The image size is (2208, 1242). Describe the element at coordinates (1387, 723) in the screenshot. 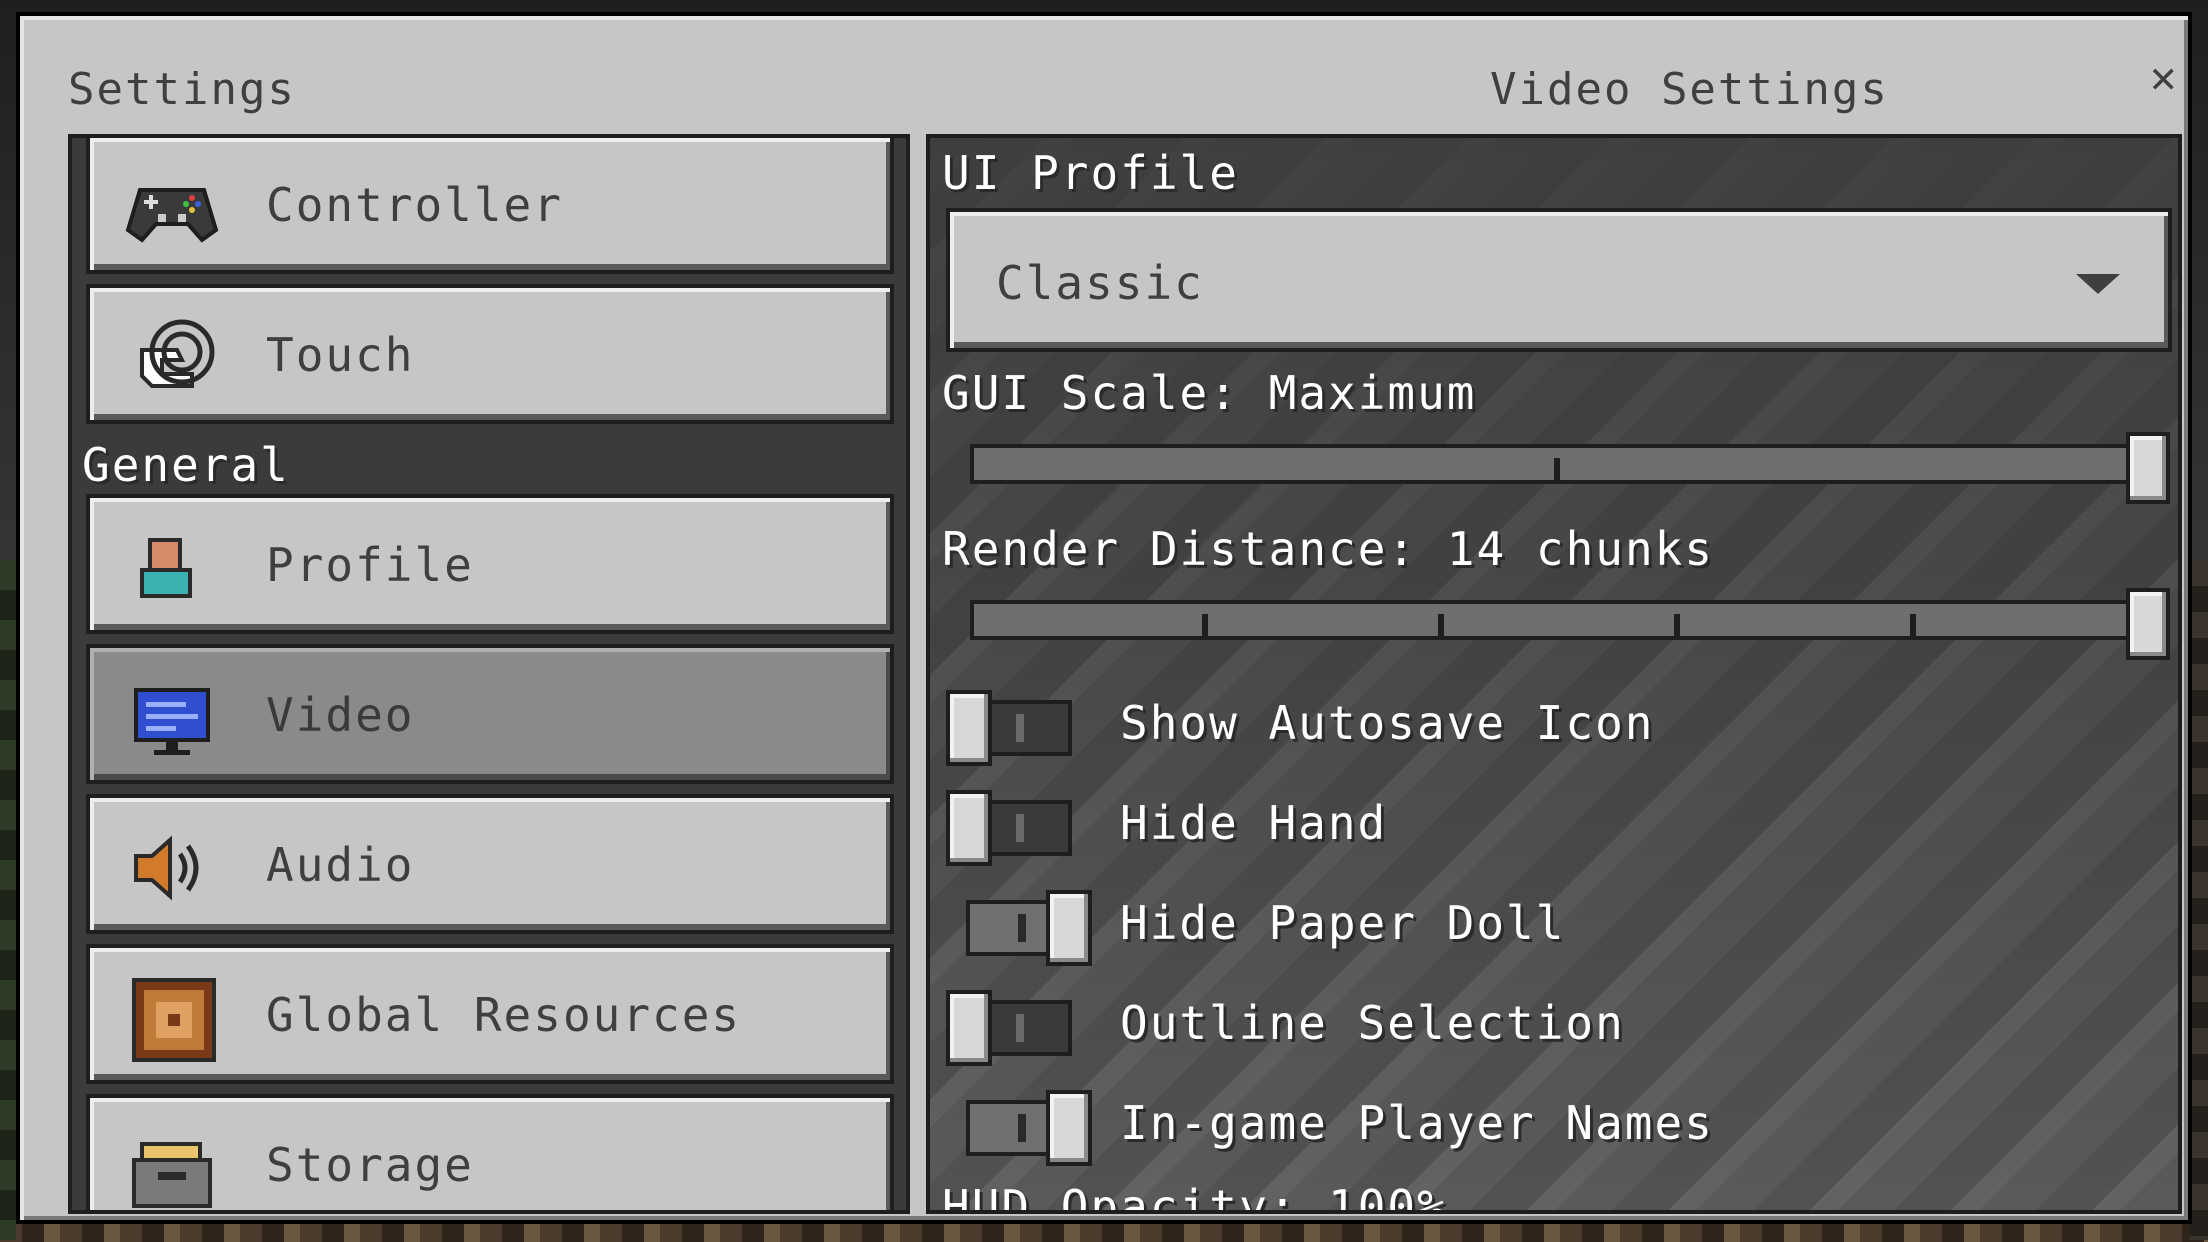

I see `toggle-label: Show Autosave Icon` at that location.